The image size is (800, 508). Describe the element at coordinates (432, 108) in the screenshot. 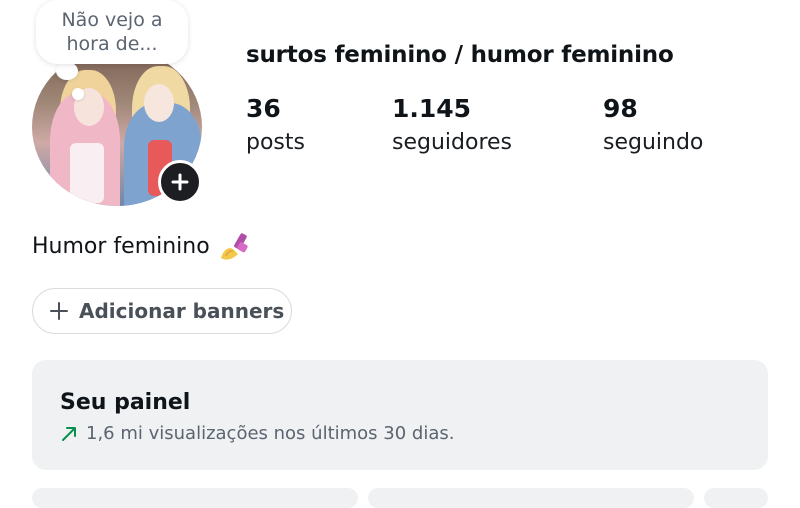

I see `stat-followers-value: 1.145` at that location.